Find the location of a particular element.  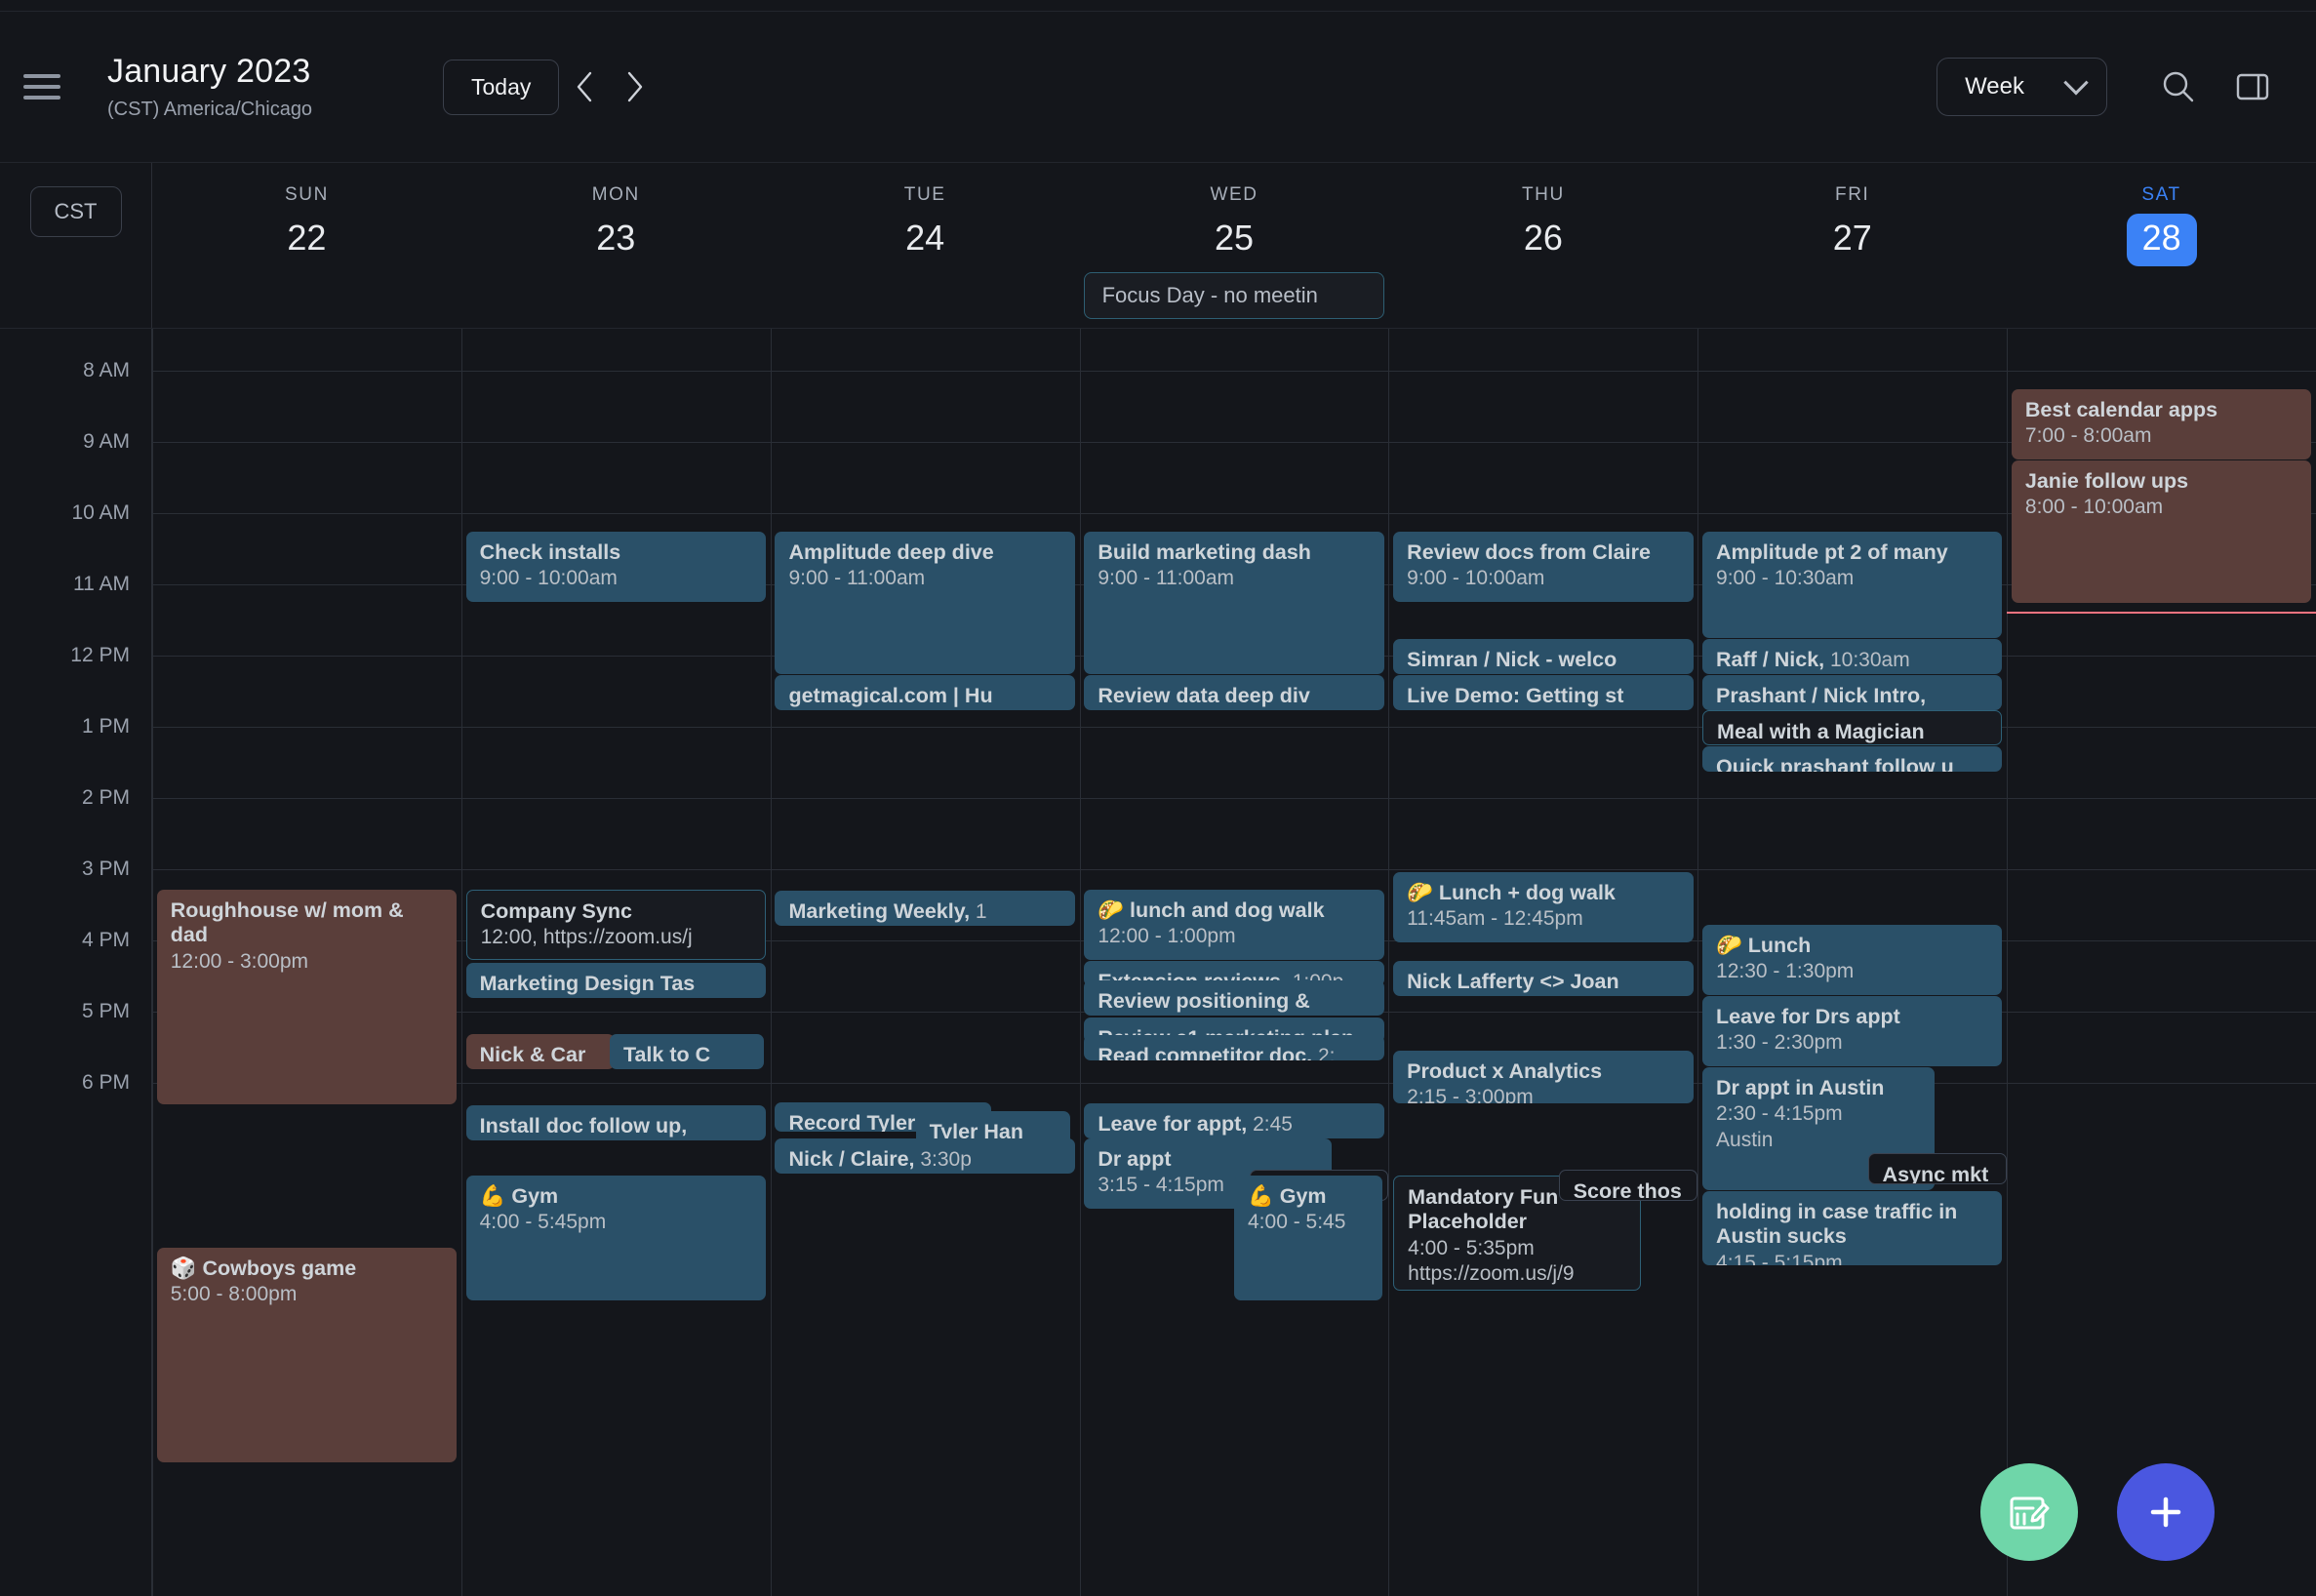

event-time-inline: 1 is located at coordinates (978, 912).